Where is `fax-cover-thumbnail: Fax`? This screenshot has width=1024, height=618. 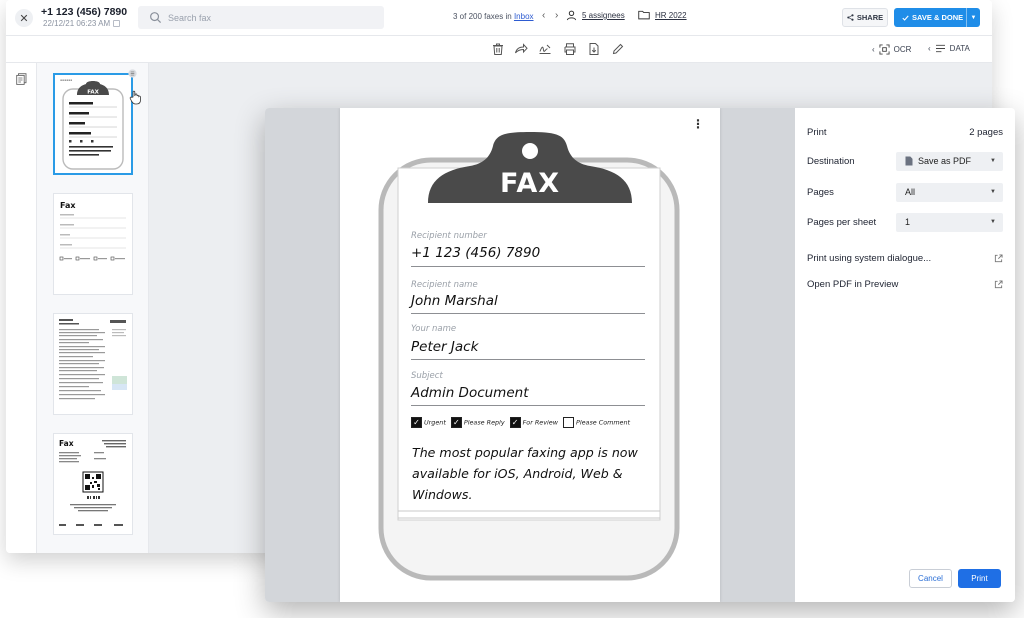 fax-cover-thumbnail: Fax is located at coordinates (92, 482).